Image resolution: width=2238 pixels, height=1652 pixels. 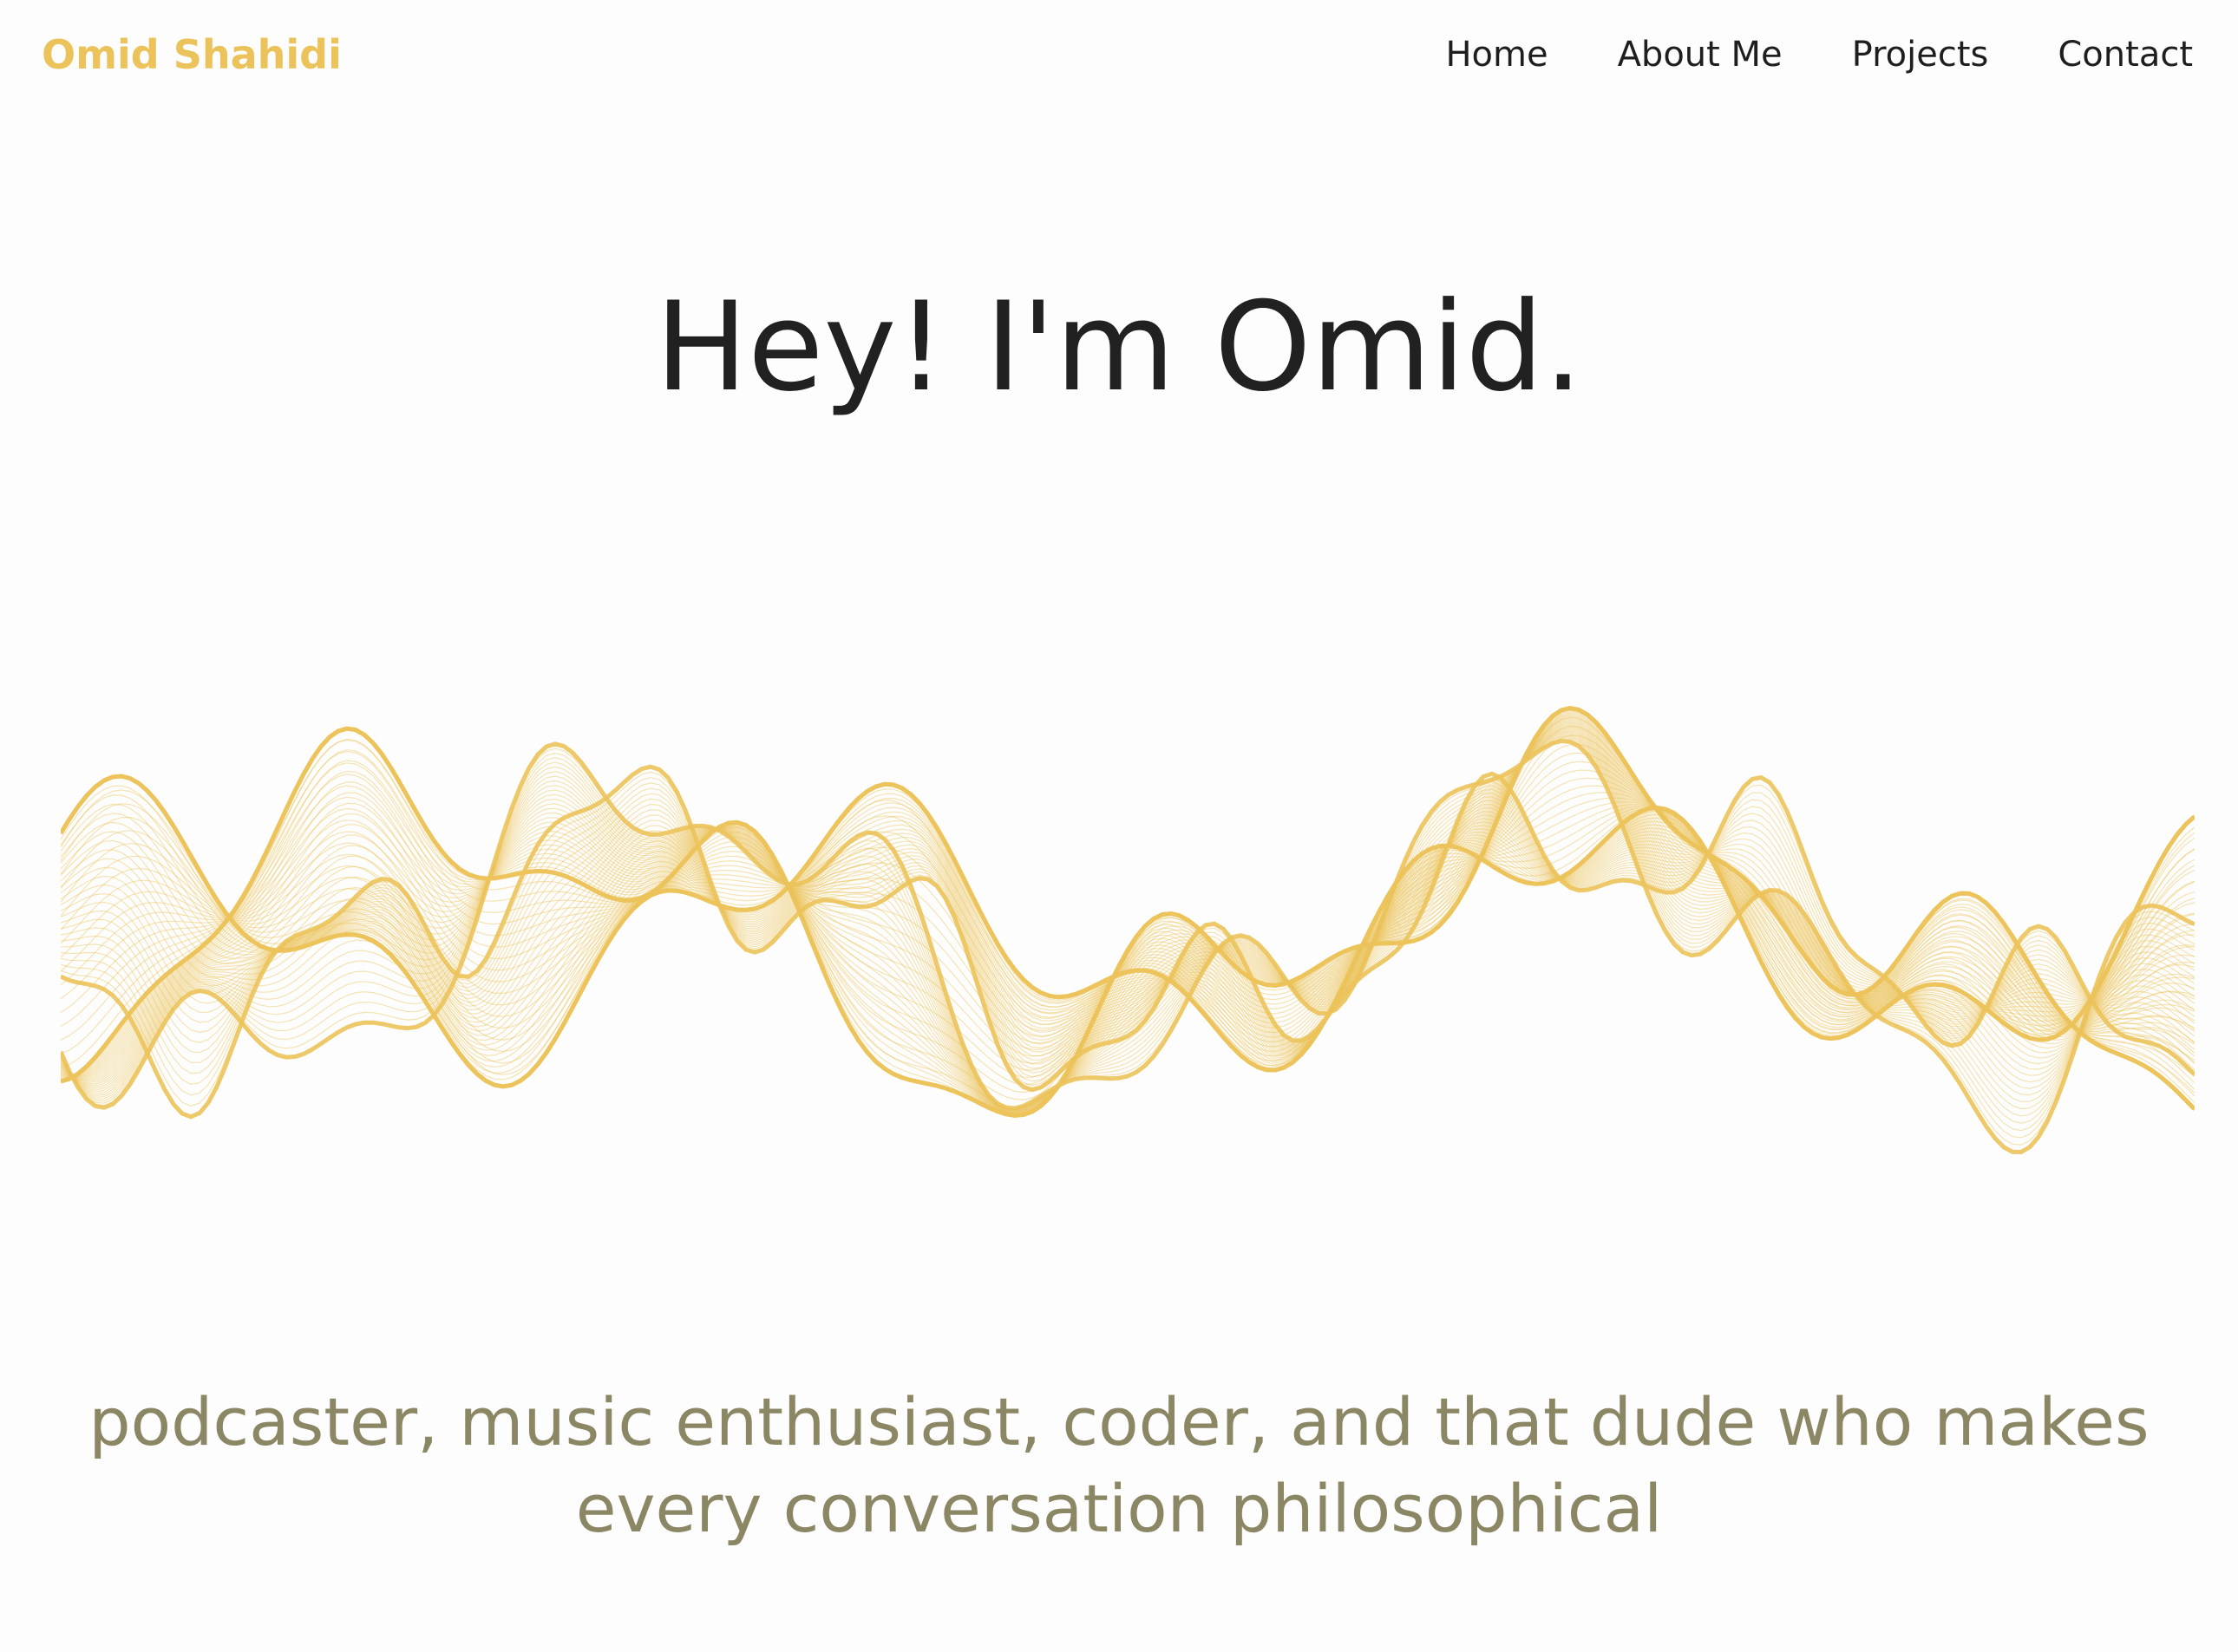 I want to click on brand-logo-link: Omid Shahidi, so click(x=192, y=55).